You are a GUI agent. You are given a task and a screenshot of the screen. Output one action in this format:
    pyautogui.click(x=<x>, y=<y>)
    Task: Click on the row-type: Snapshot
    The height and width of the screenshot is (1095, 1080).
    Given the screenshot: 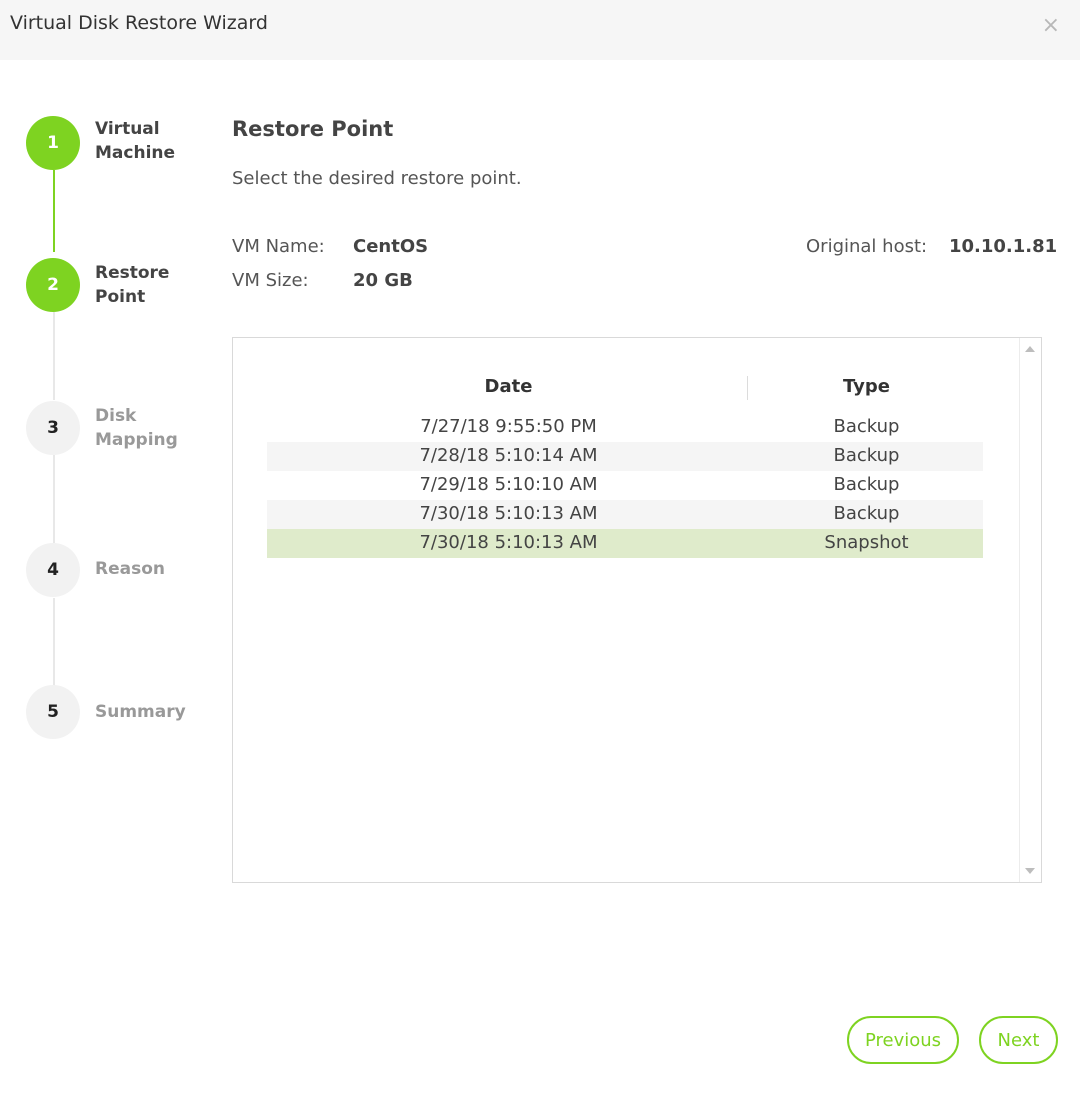 What is the action you would take?
    pyautogui.click(x=866, y=542)
    